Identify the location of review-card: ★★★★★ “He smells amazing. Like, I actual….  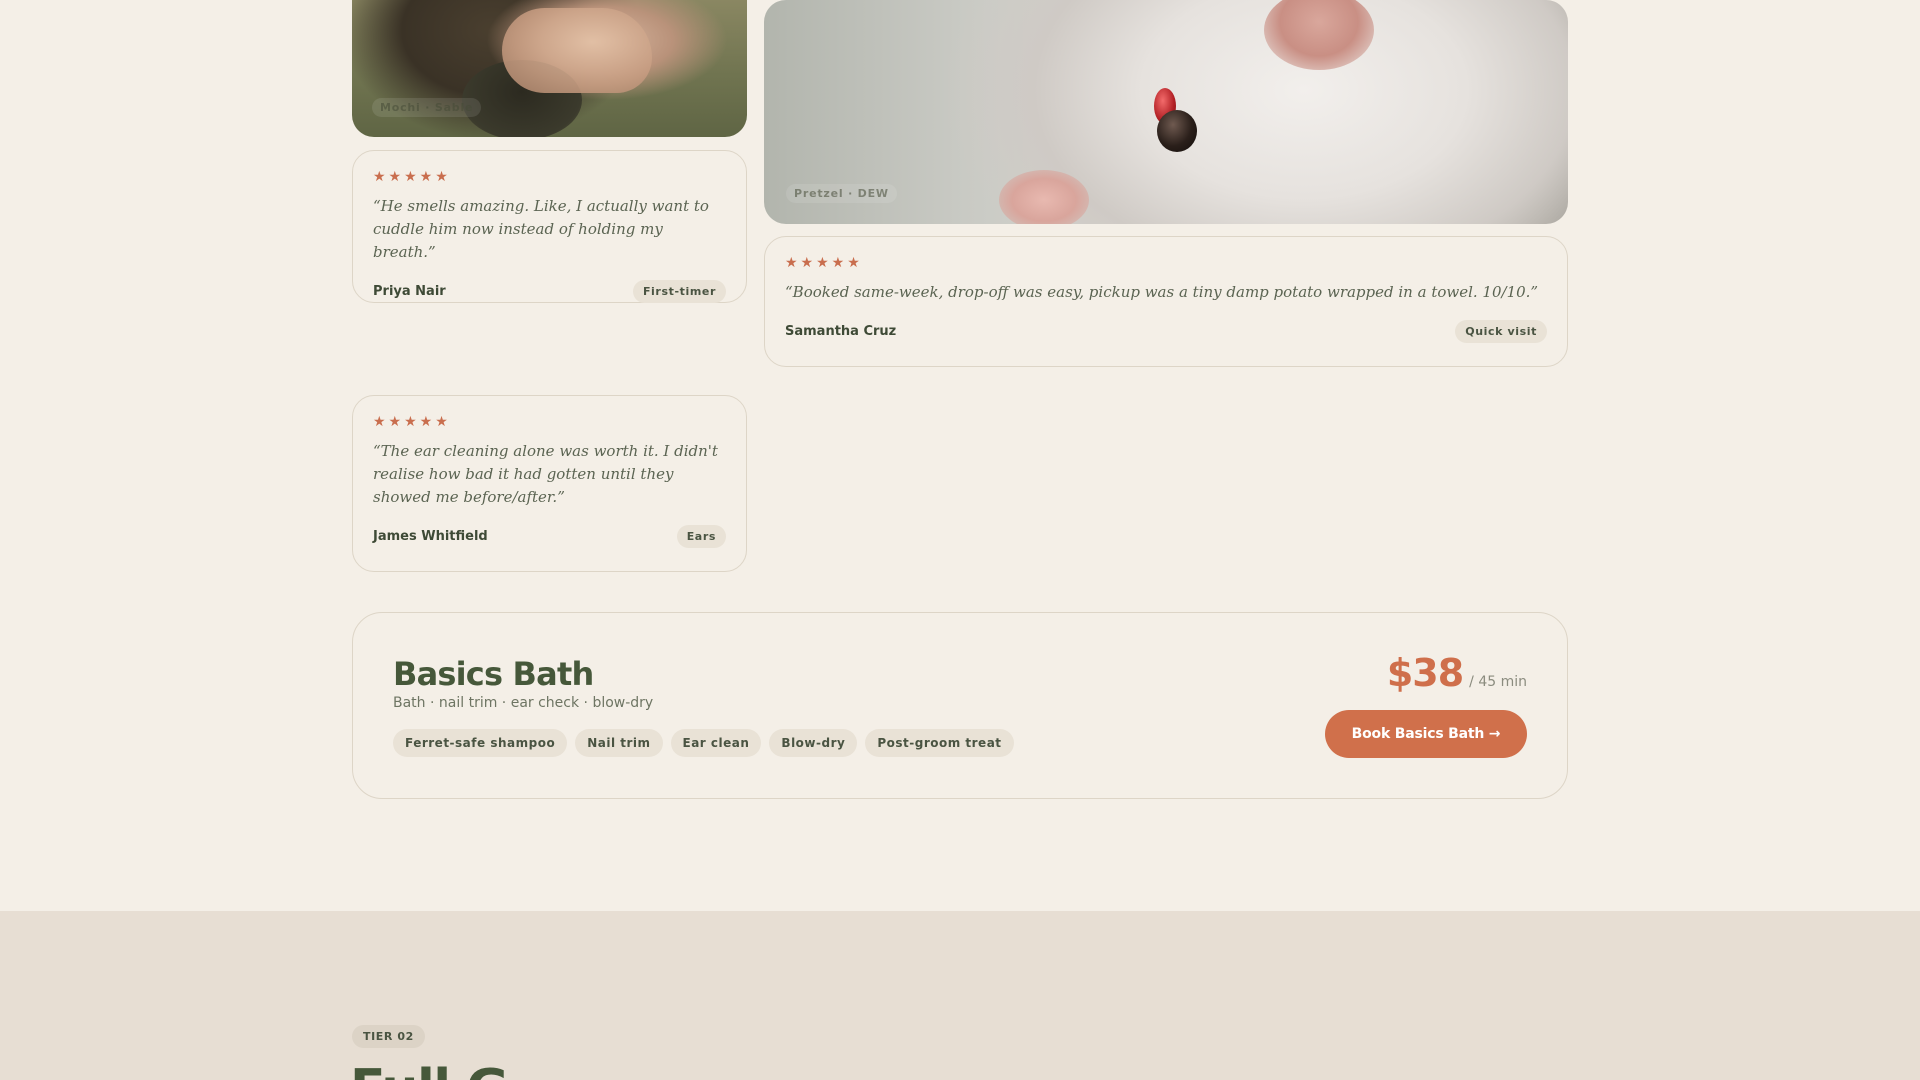
(549, 226).